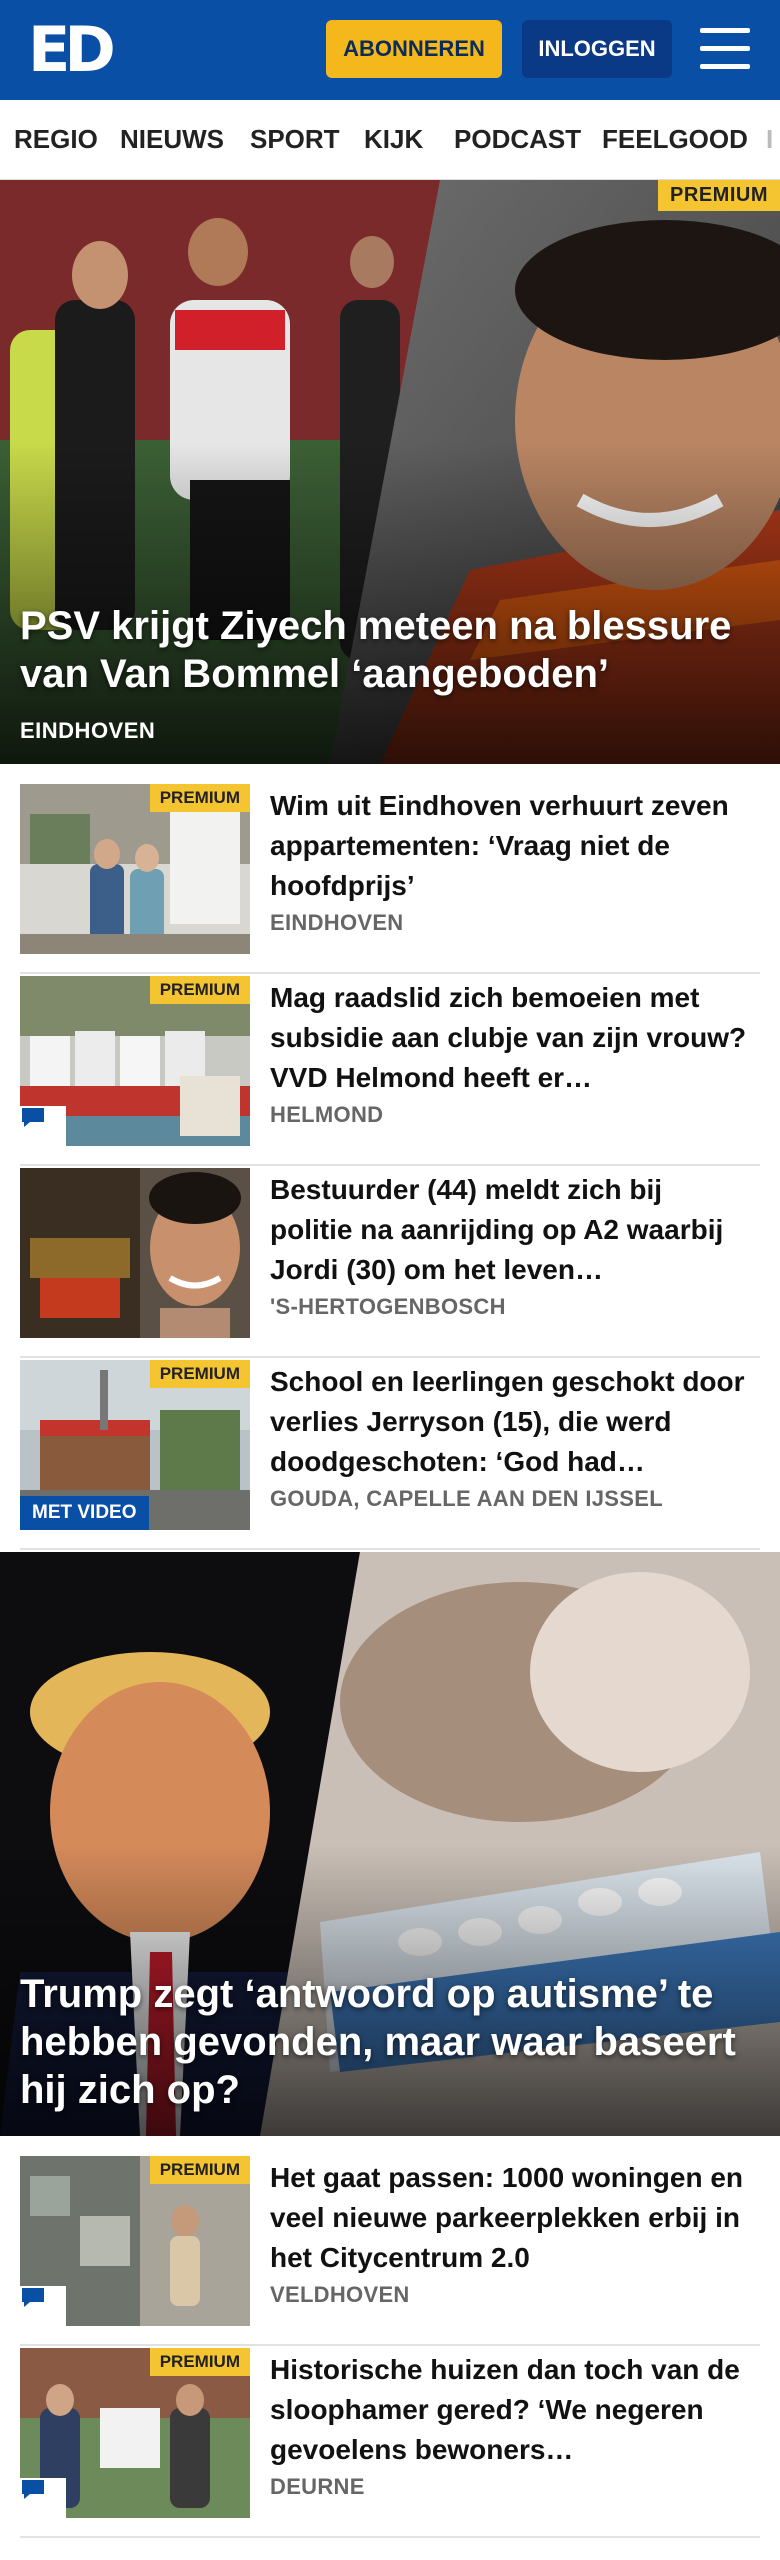 This screenshot has height=2560, width=780. I want to click on nav-item-feelgood: FEELGOOD, so click(675, 139).